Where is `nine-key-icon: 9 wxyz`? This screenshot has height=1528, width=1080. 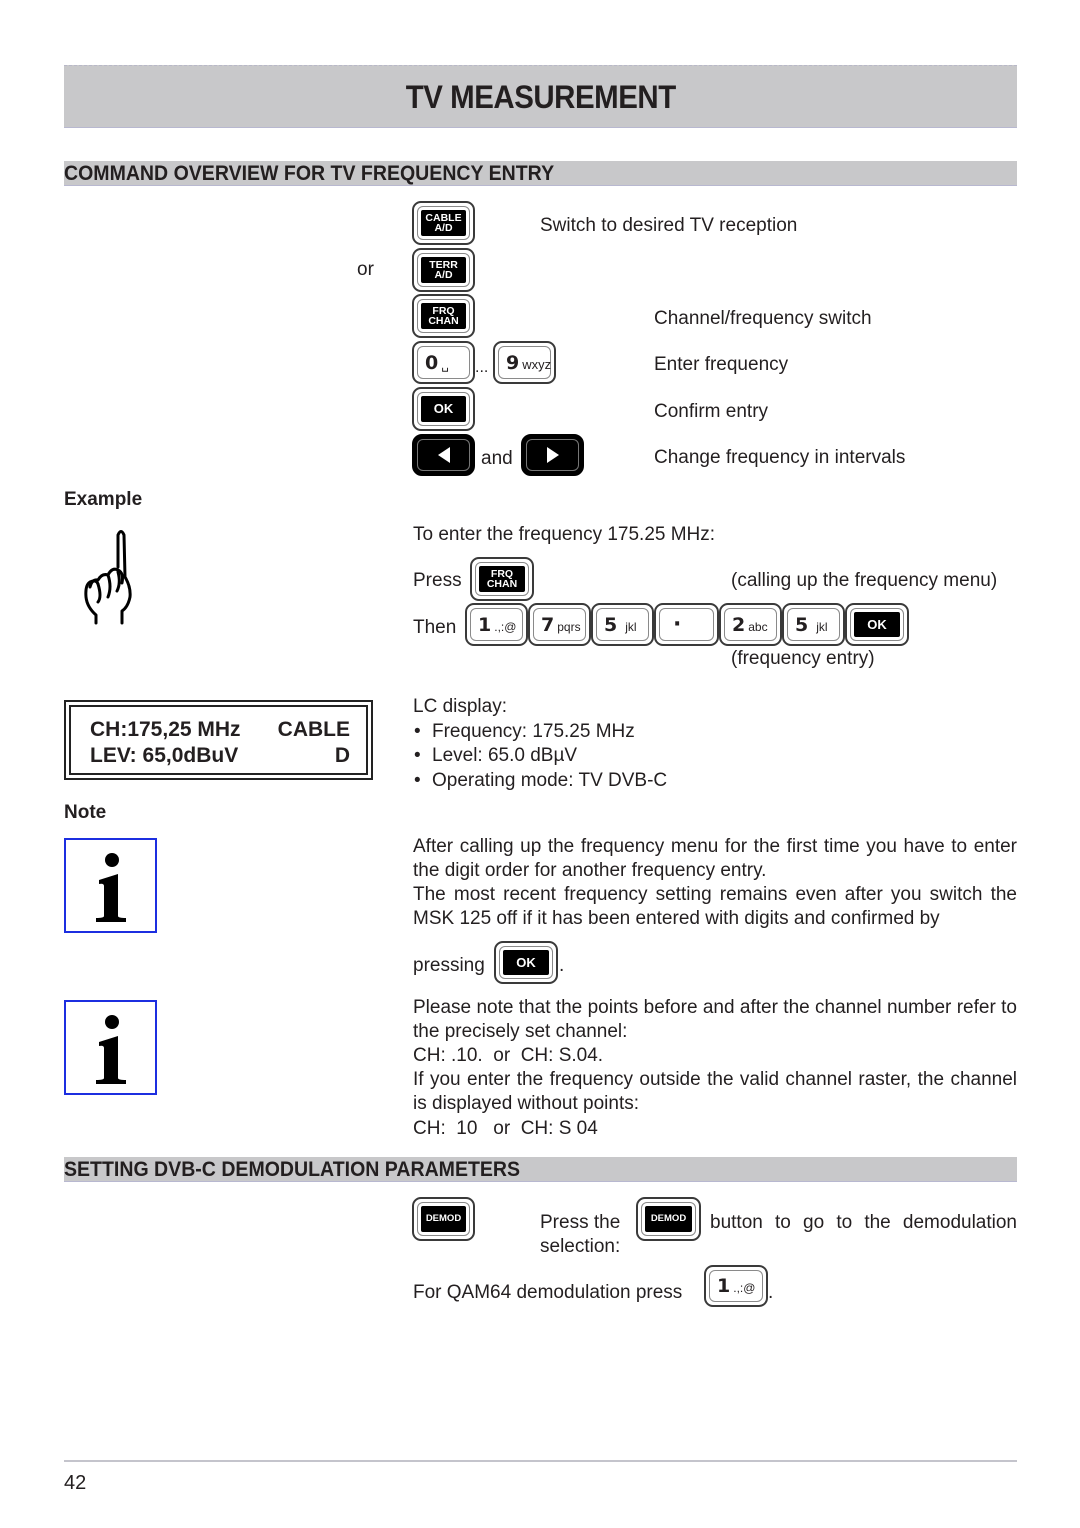
nine-key-icon: 9 wxyz is located at coordinates (524, 362).